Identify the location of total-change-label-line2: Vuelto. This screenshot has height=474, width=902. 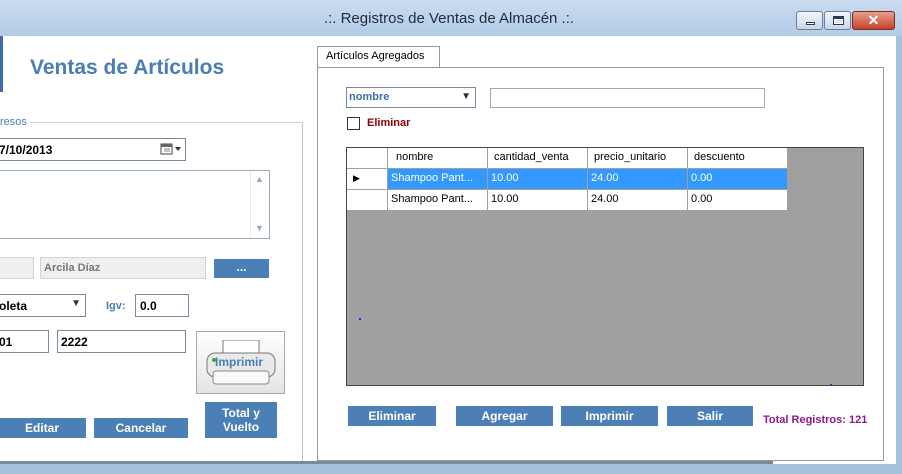
(241, 427).